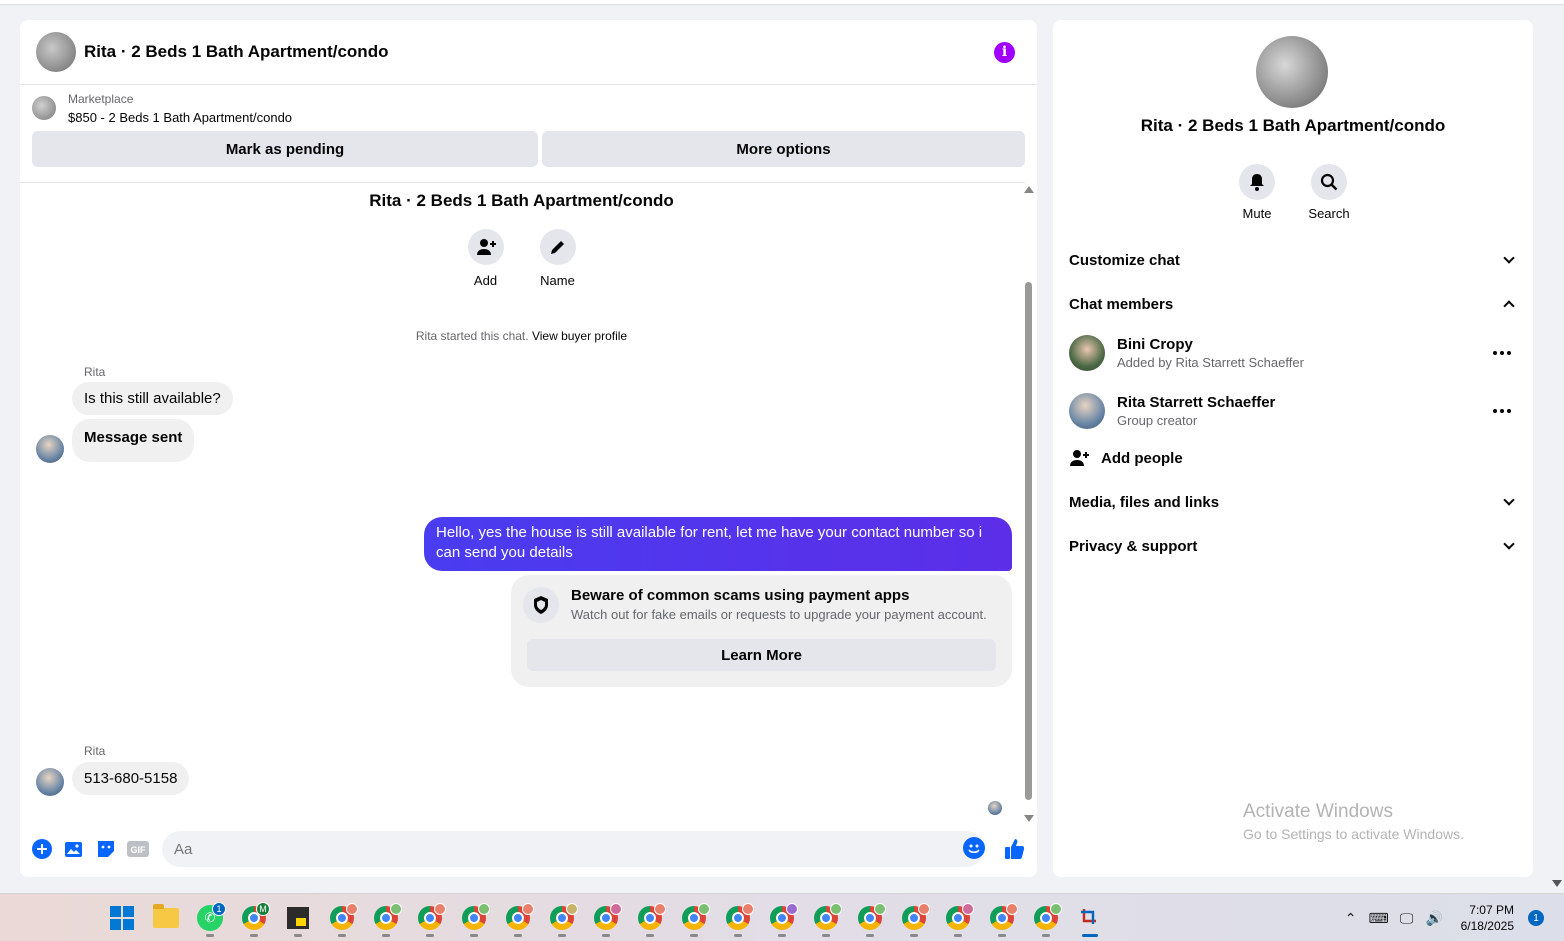 Image resolution: width=1564 pixels, height=941 pixels. I want to click on file-explorer-button, so click(166, 917).